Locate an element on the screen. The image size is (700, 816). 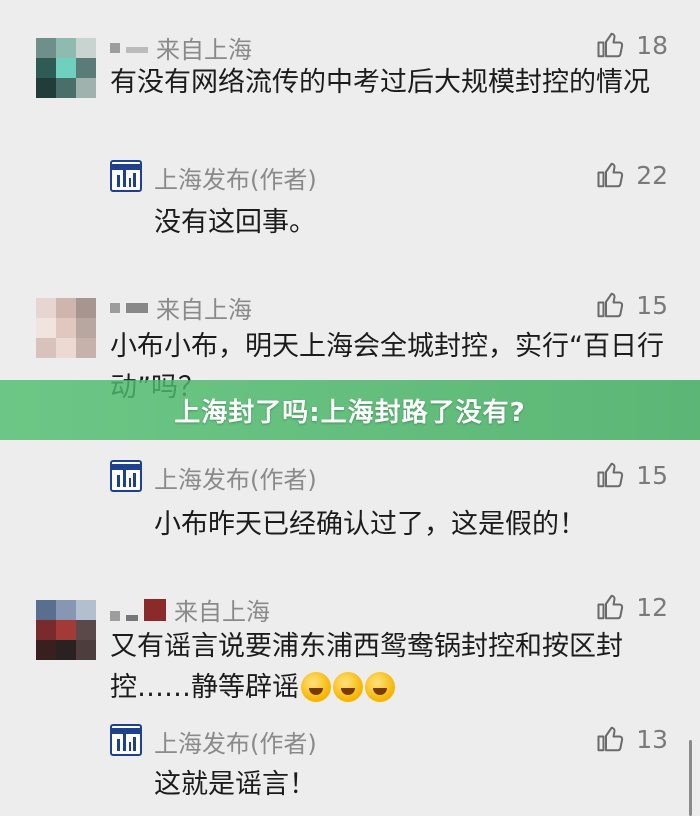
like-count: 12 is located at coordinates (652, 607).